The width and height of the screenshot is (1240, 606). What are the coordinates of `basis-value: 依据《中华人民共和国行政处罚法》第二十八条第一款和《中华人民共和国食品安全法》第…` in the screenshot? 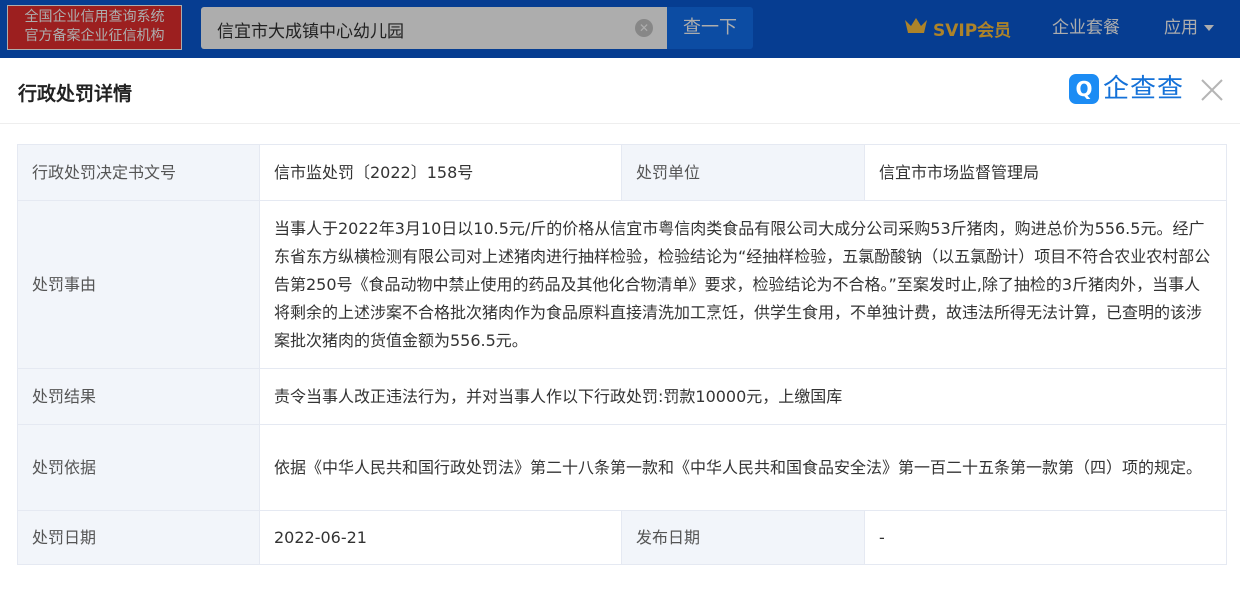 It's located at (743, 467).